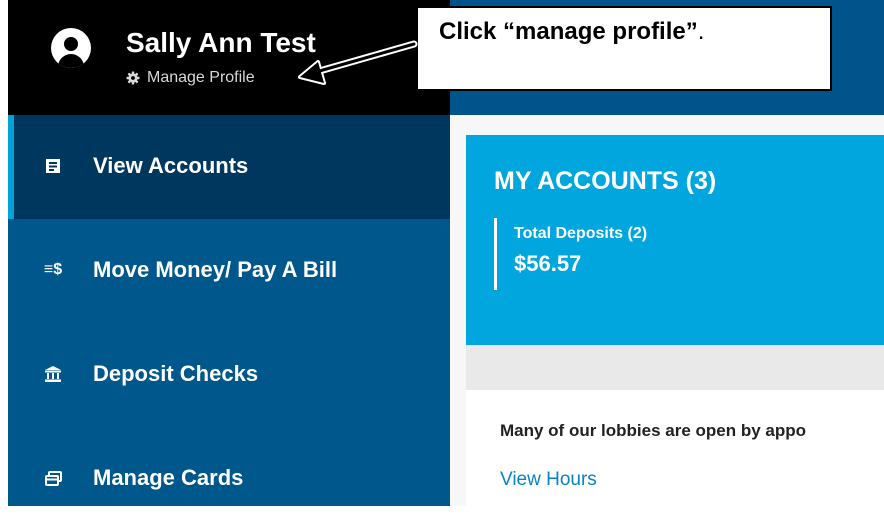  Describe the element at coordinates (701, 31) in the screenshot. I see `callout-suffix: .` at that location.